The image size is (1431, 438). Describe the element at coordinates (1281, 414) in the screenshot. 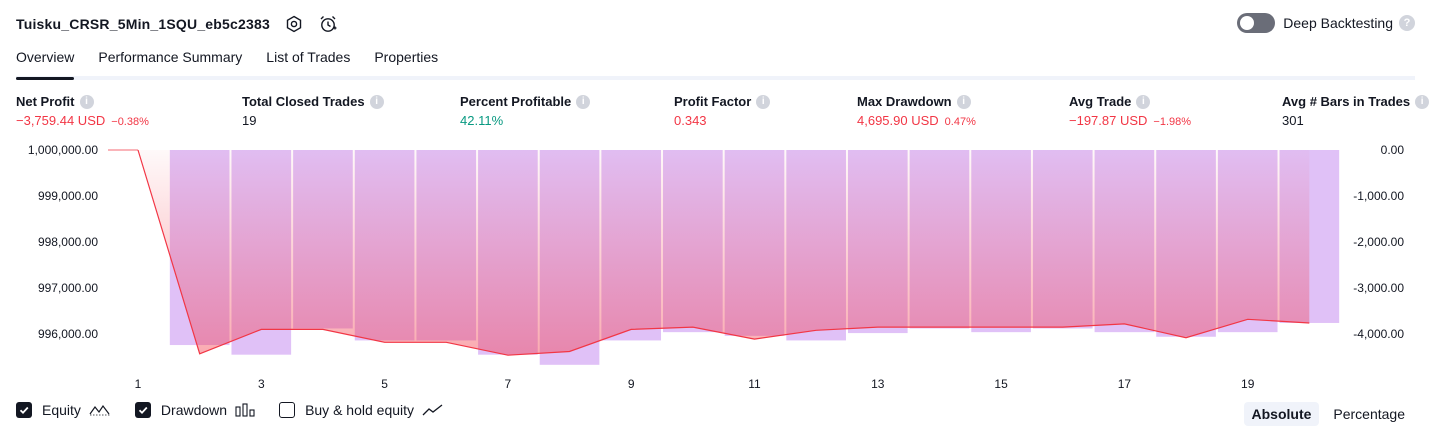

I see `absolute-button: Absolute` at that location.